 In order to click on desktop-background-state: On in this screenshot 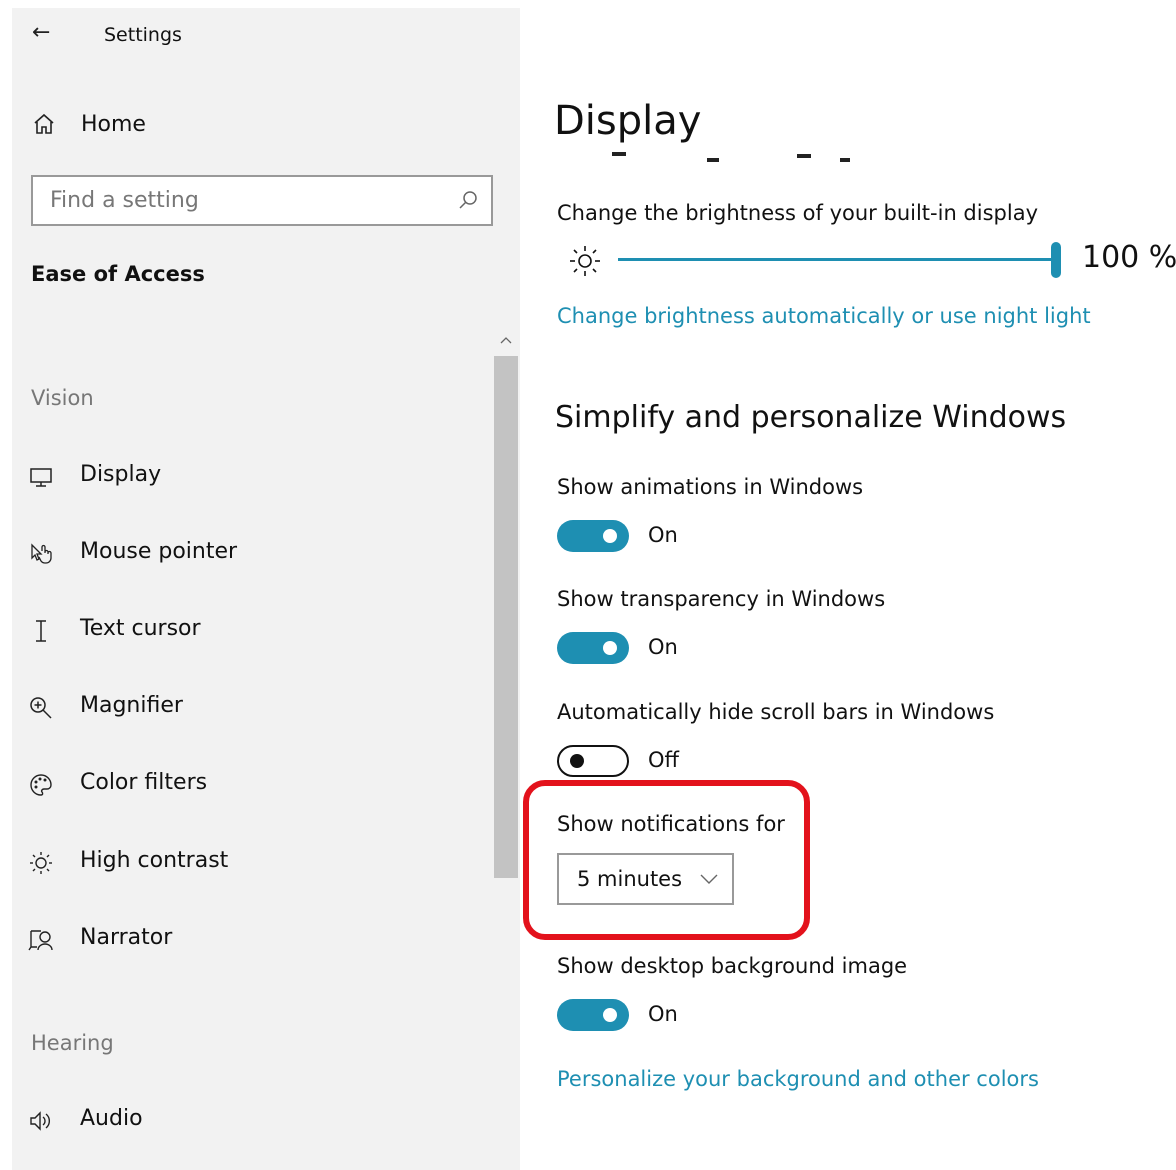, I will do `click(663, 1014)`.